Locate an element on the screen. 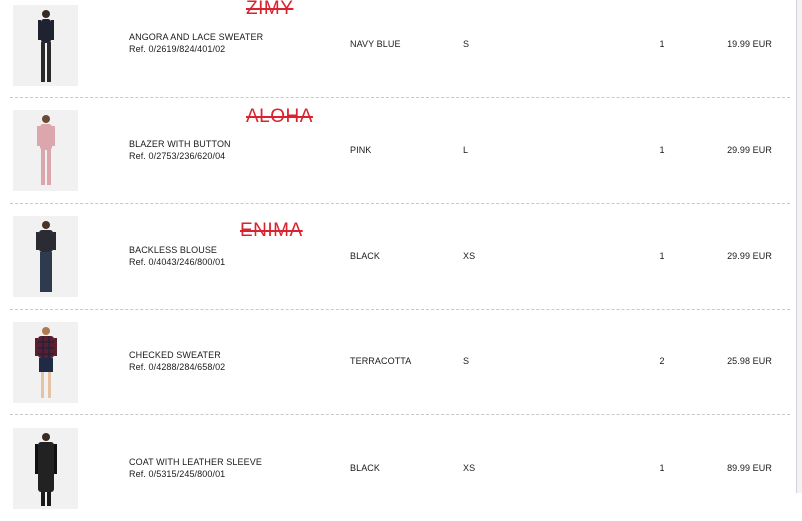  product-name: CHECKED SWEATER is located at coordinates (175, 355).